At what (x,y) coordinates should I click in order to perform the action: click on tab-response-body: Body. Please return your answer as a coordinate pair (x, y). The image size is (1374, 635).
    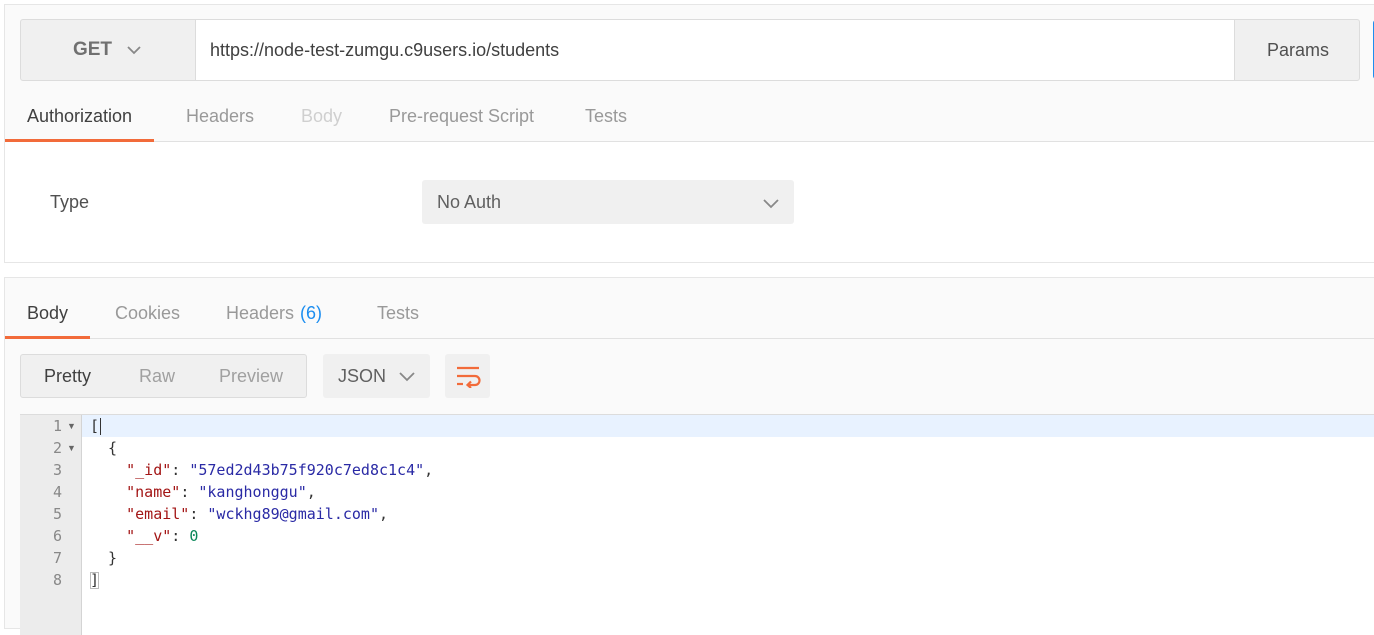
    Looking at the image, I should click on (48, 313).